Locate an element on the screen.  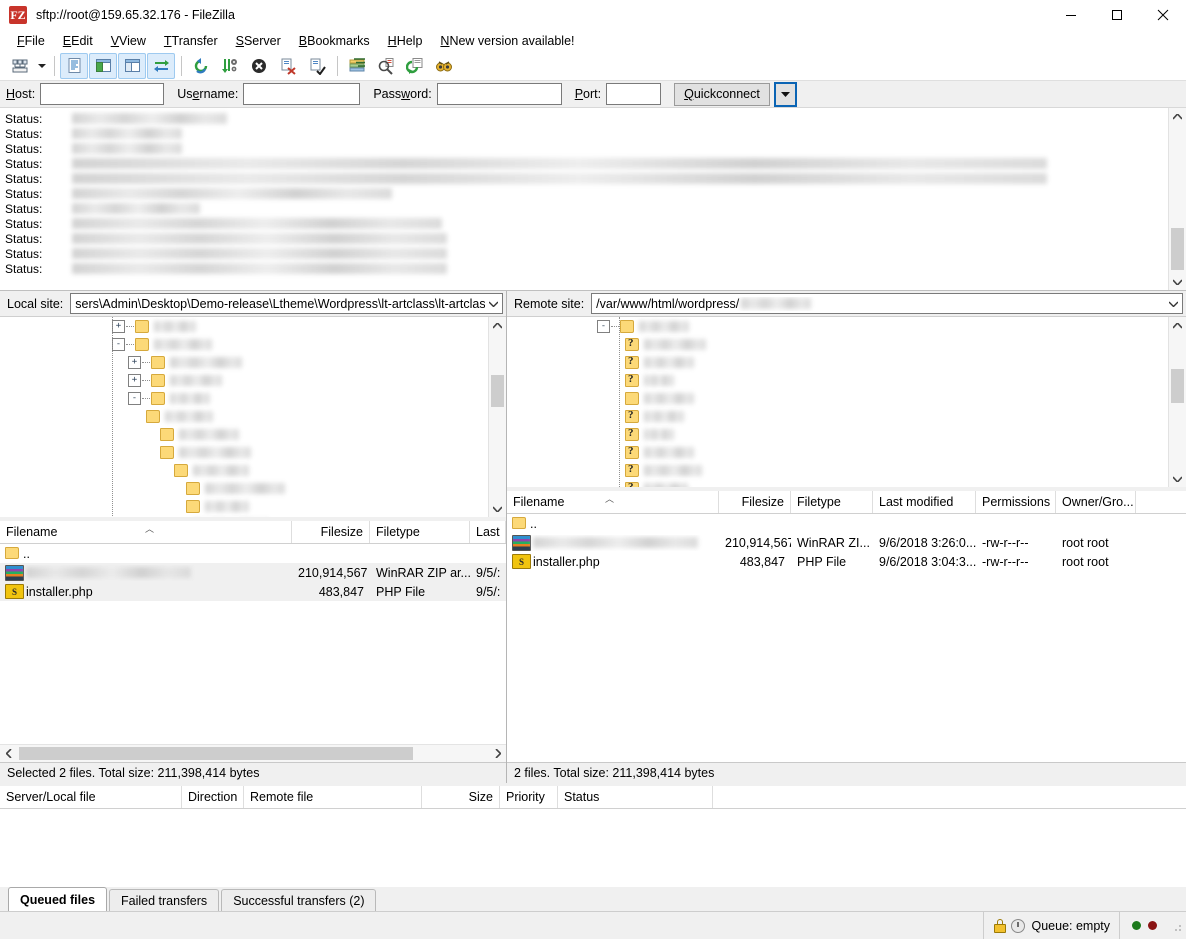
toggle-remote-tree-icon is located at coordinates (132, 65).